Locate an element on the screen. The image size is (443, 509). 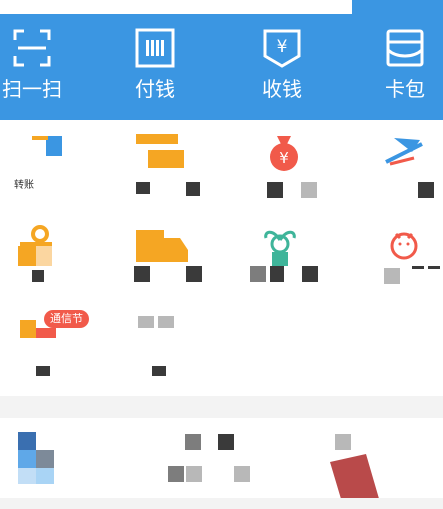
promo-badge: 通信节 is located at coordinates (66, 319).